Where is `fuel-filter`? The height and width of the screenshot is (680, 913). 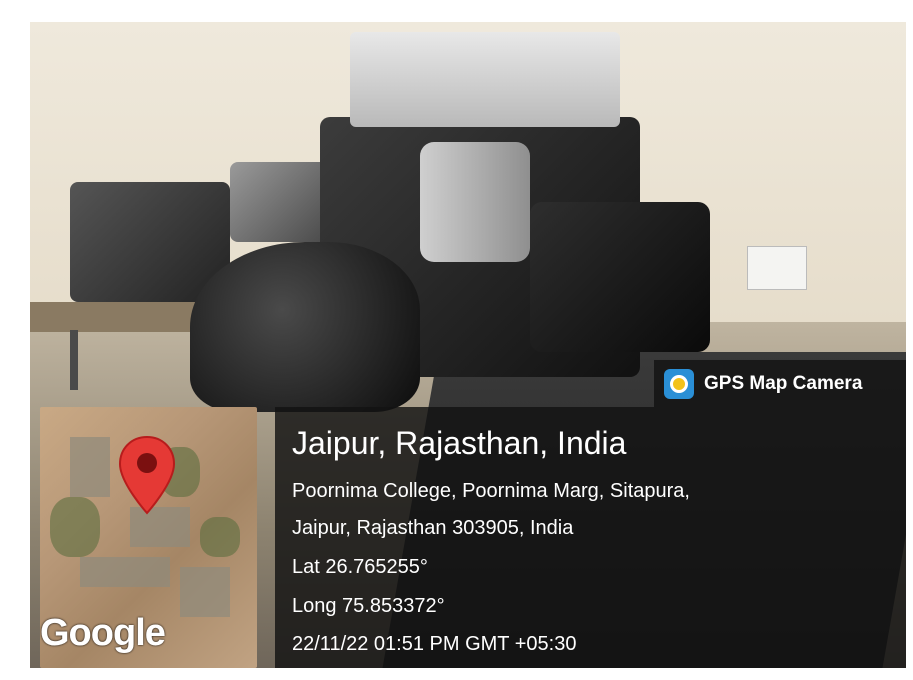
fuel-filter is located at coordinates (475, 202).